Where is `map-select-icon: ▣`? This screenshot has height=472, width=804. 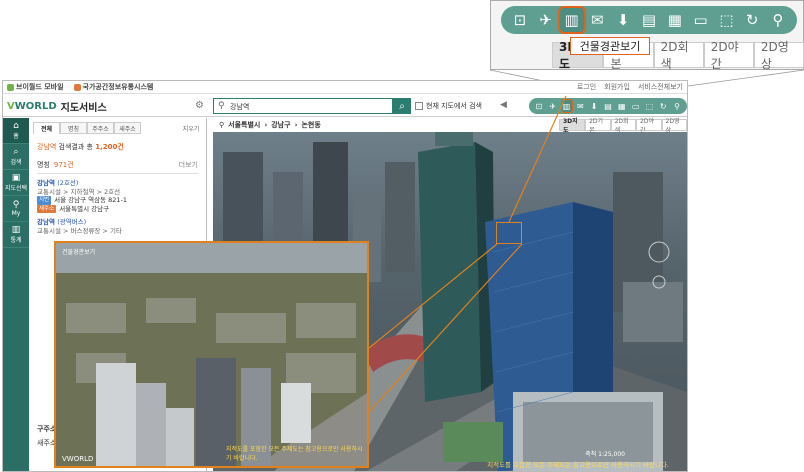 map-select-icon: ▣ is located at coordinates (16, 178).